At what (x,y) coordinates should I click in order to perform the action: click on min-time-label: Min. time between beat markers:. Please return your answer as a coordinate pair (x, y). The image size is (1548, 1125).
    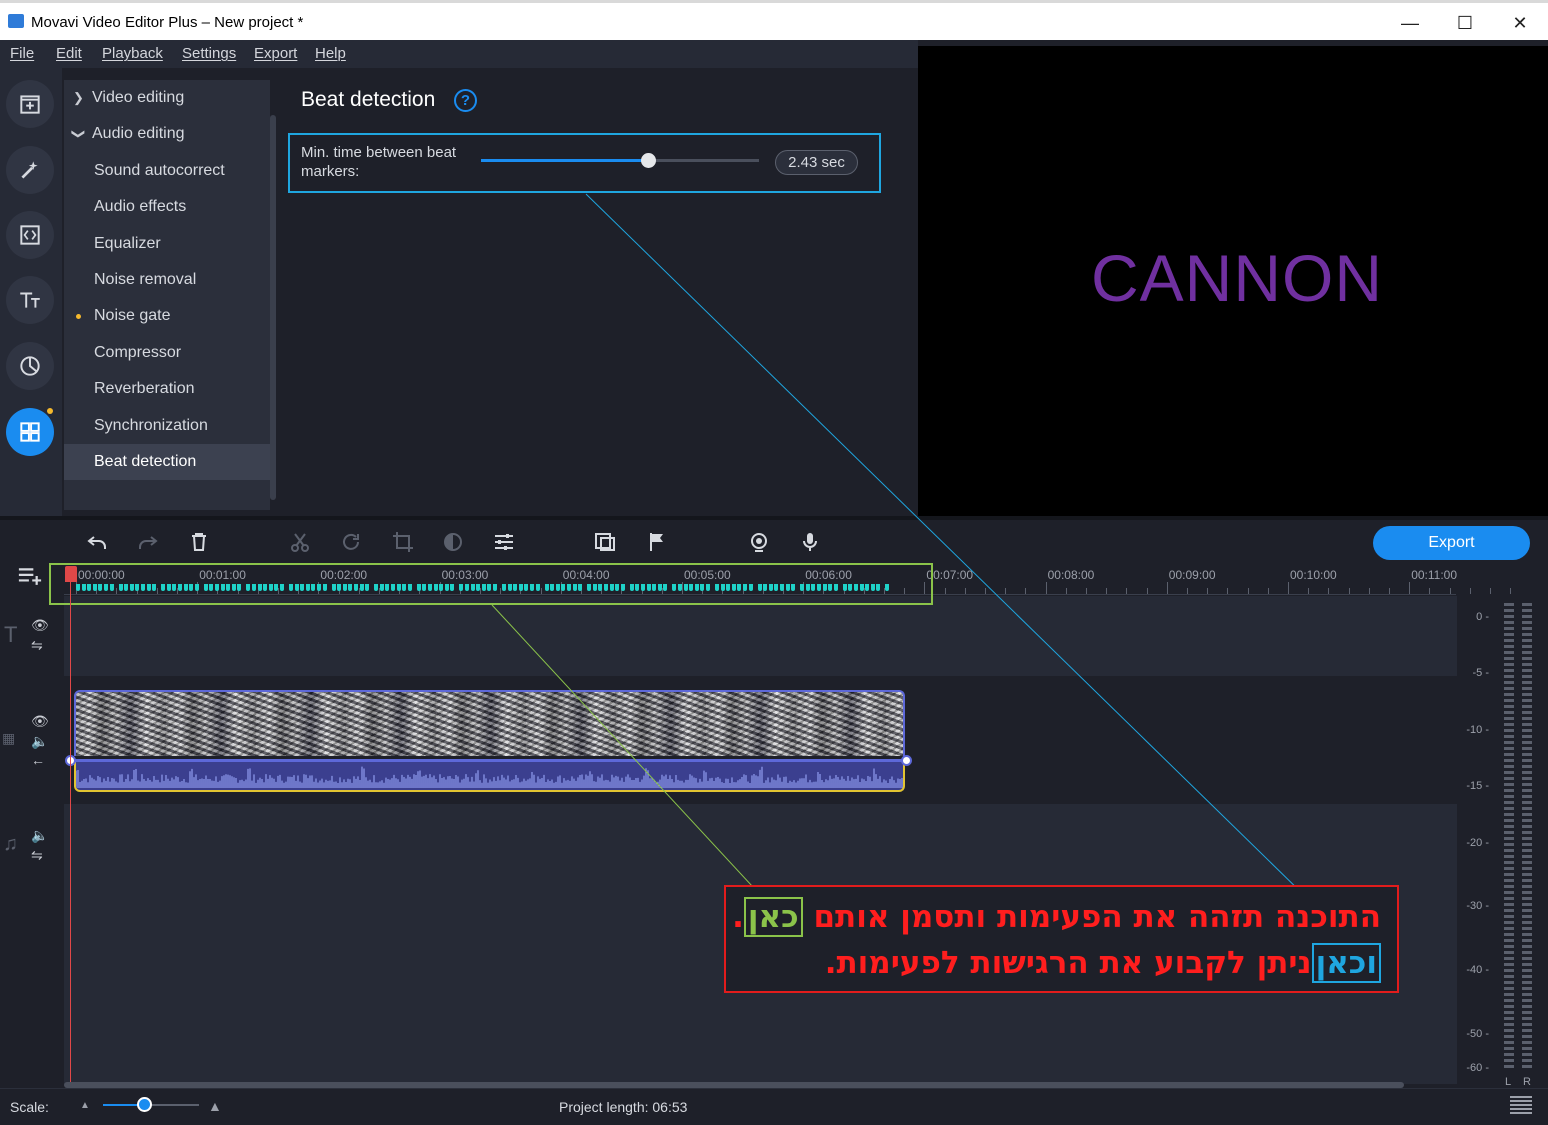
    Looking at the image, I should click on (379, 162).